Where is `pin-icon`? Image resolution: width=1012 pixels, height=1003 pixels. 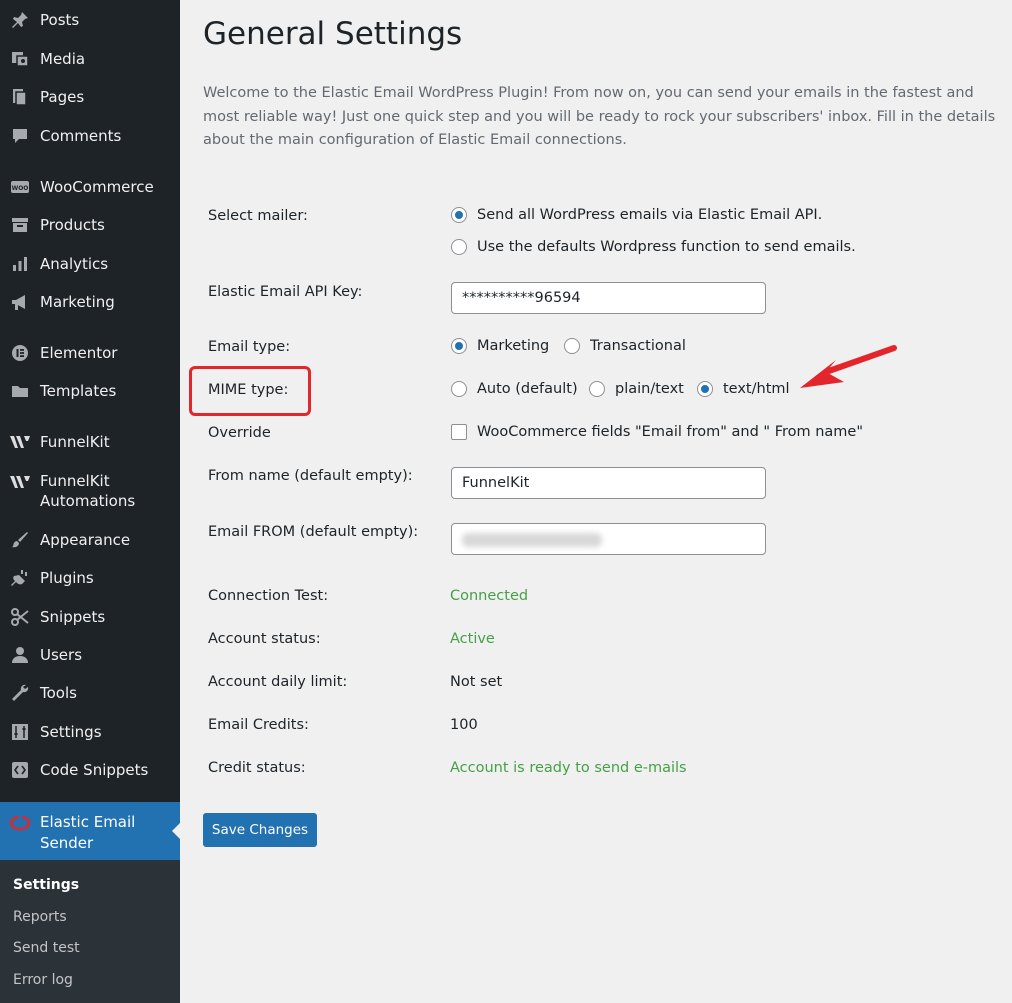 pin-icon is located at coordinates (20, 20).